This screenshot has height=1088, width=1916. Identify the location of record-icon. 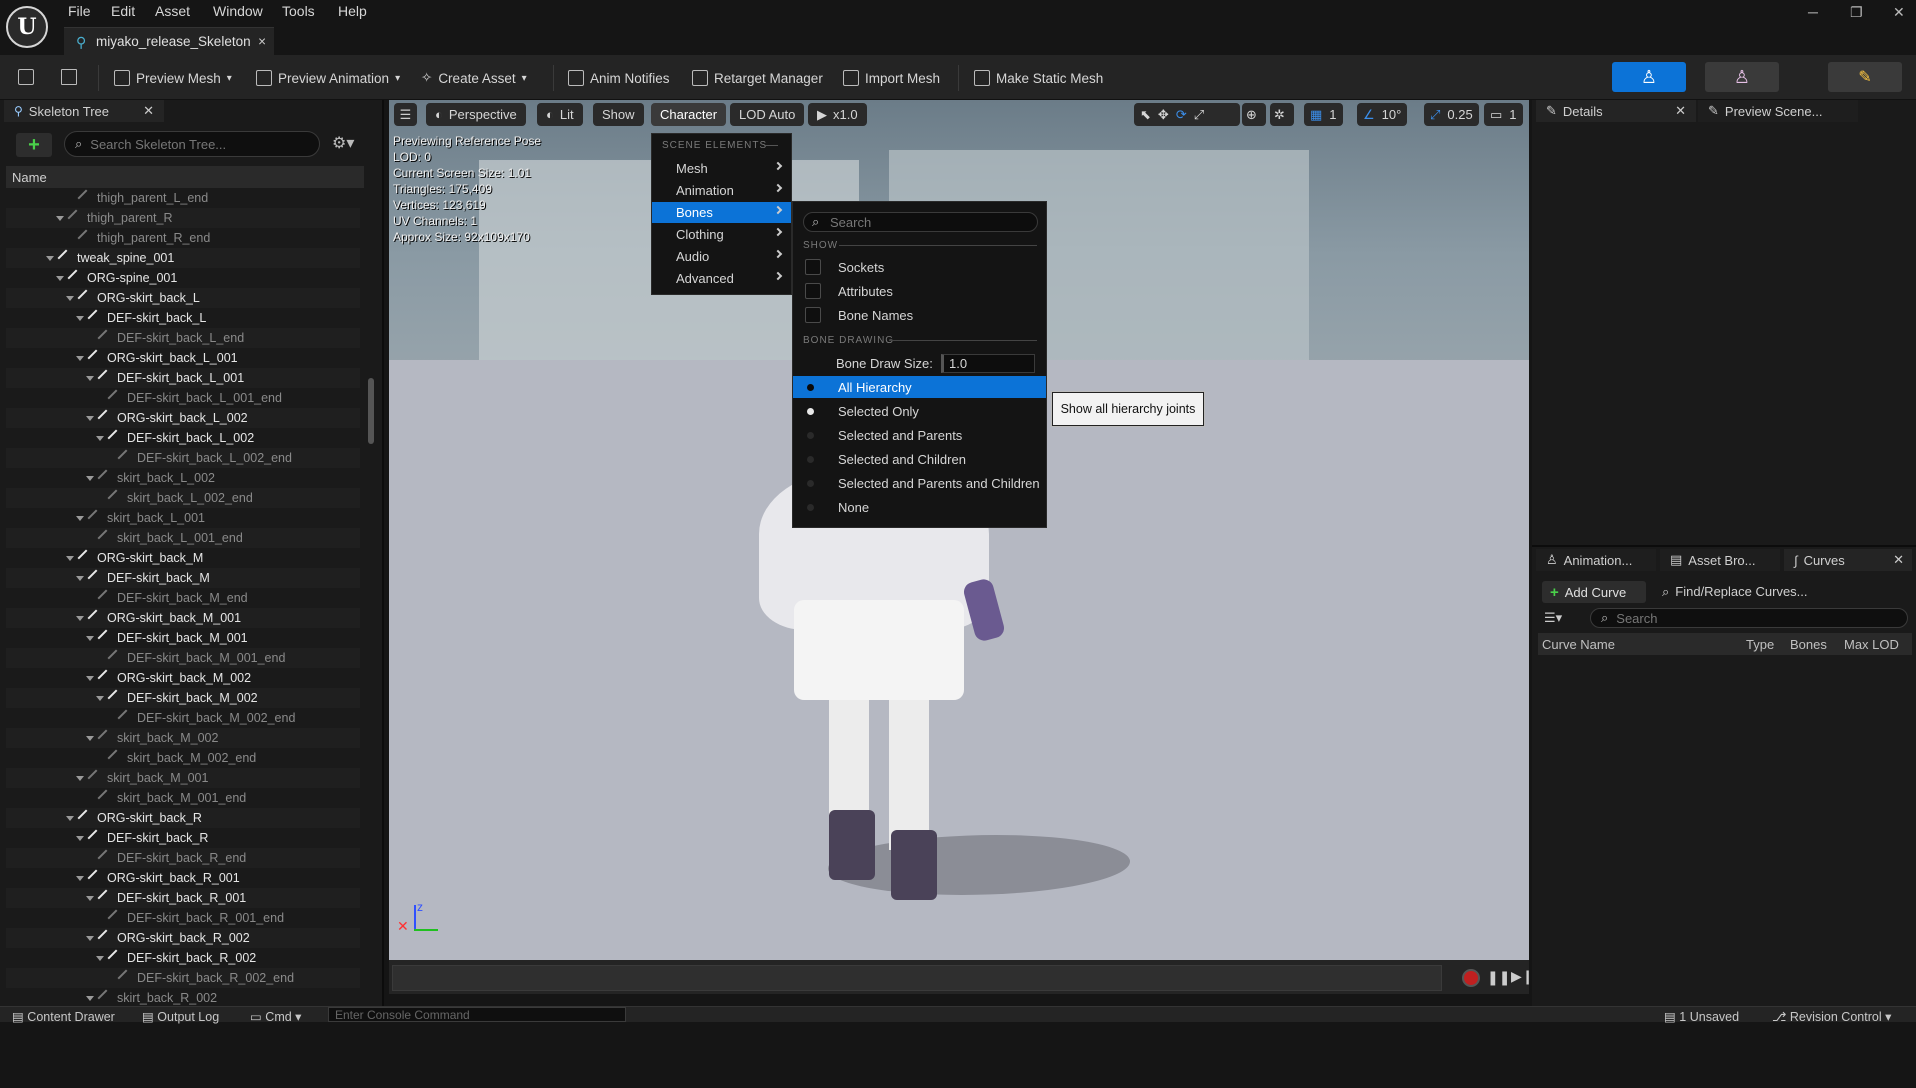
(1471, 978).